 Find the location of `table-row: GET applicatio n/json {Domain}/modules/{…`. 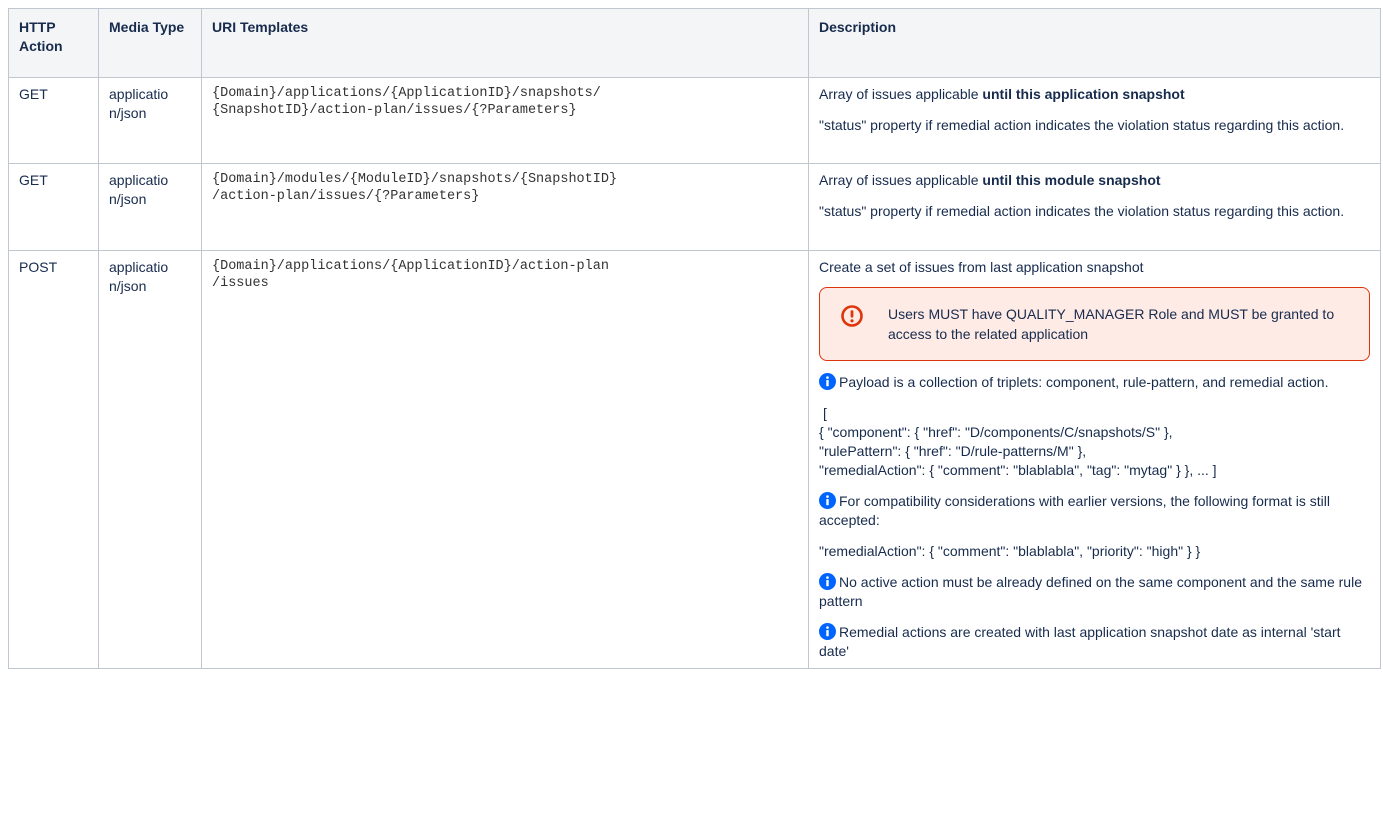

table-row: GET applicatio n/json {Domain}/modules/{… is located at coordinates (694, 207).